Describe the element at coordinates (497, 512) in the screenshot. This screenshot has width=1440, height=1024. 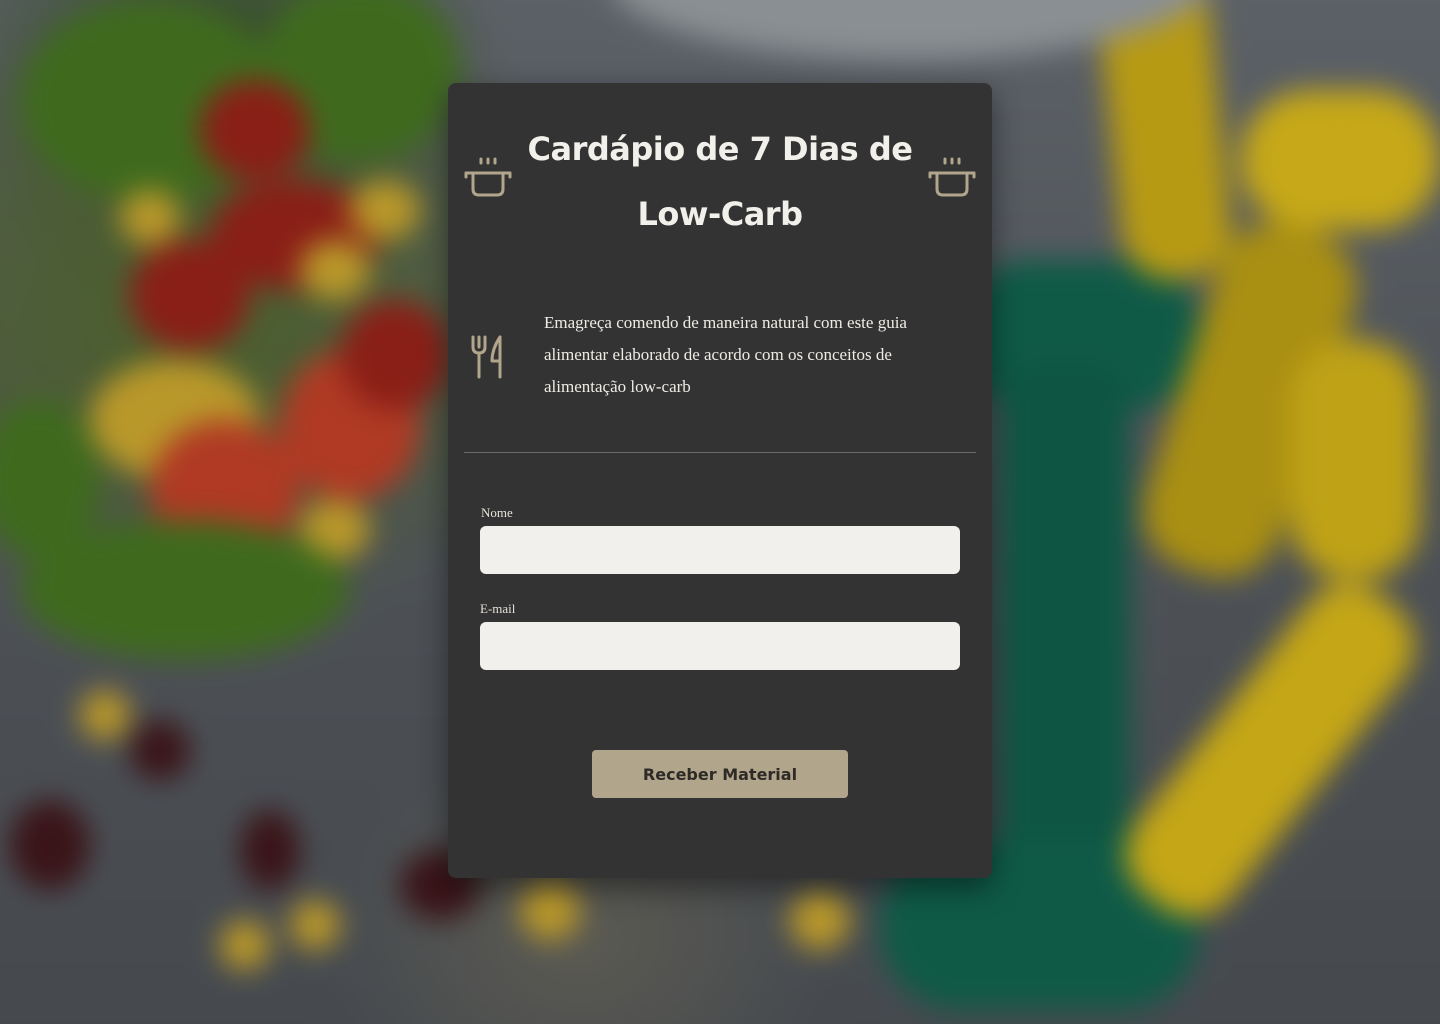
I see `name-label: Nome` at that location.